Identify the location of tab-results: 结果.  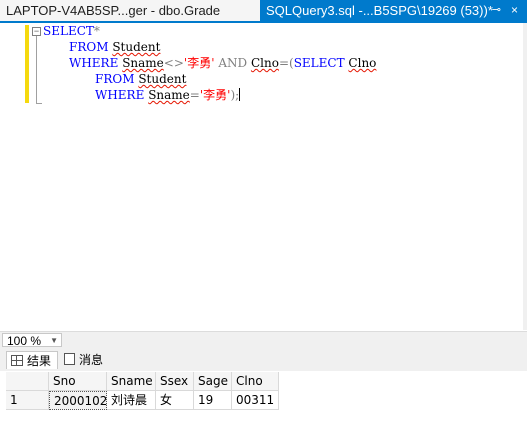
(32, 360).